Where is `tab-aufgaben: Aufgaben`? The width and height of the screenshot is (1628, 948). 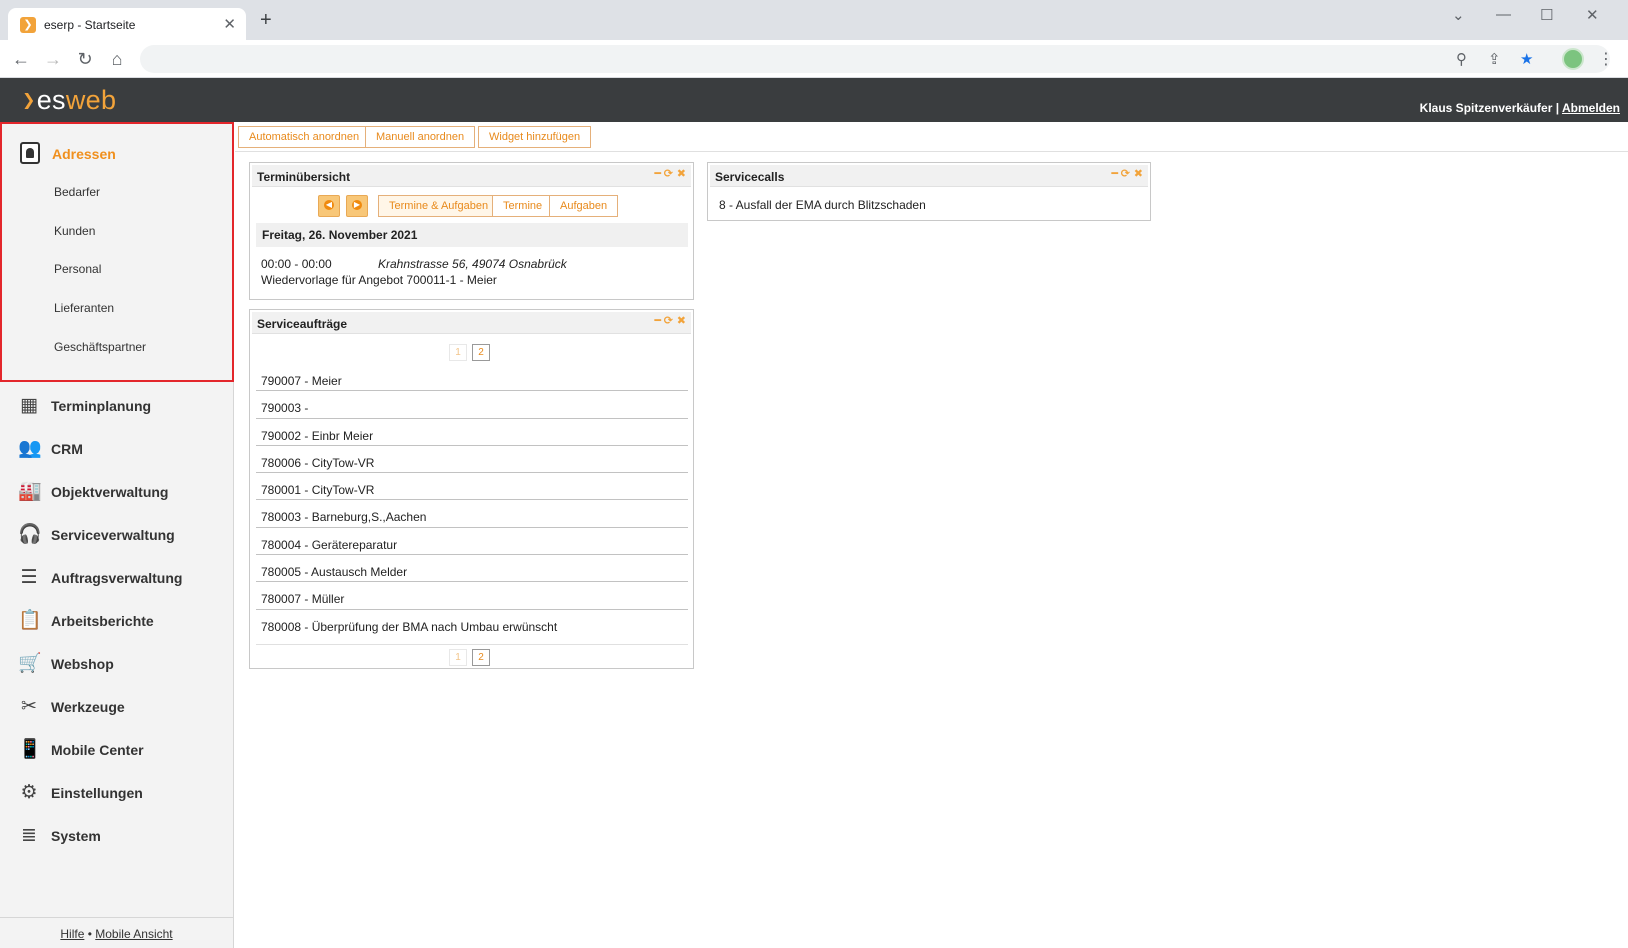 tab-aufgaben: Aufgaben is located at coordinates (584, 206).